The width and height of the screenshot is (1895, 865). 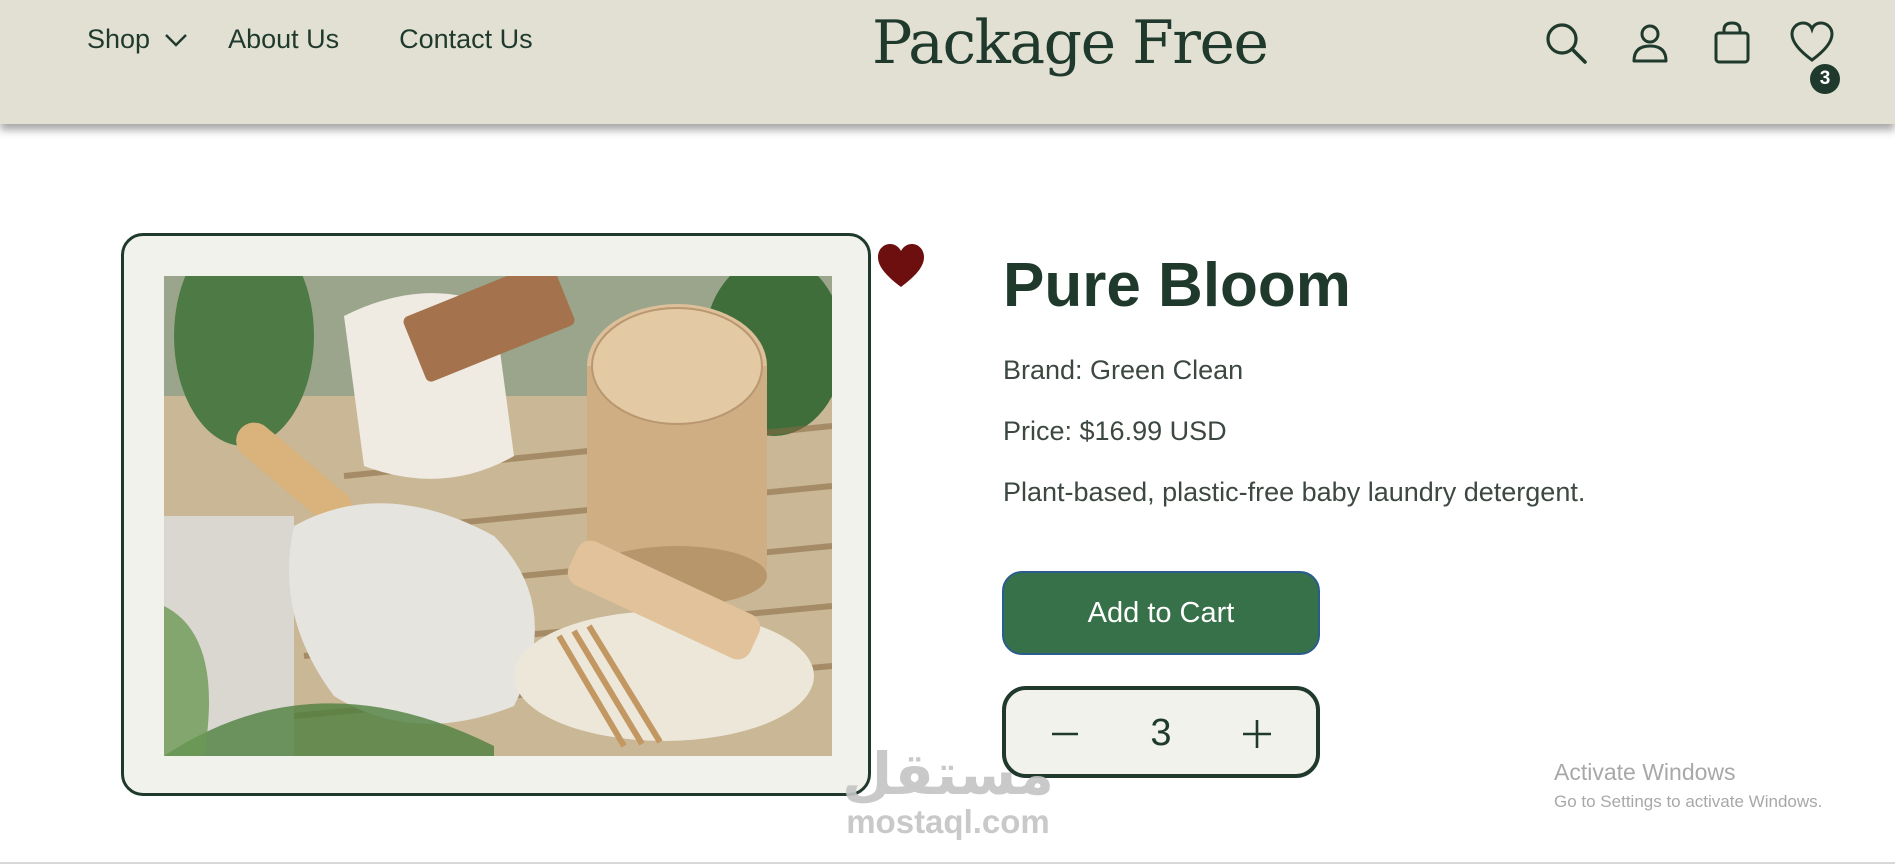 I want to click on nav-shop-label: Shop, so click(x=119, y=39).